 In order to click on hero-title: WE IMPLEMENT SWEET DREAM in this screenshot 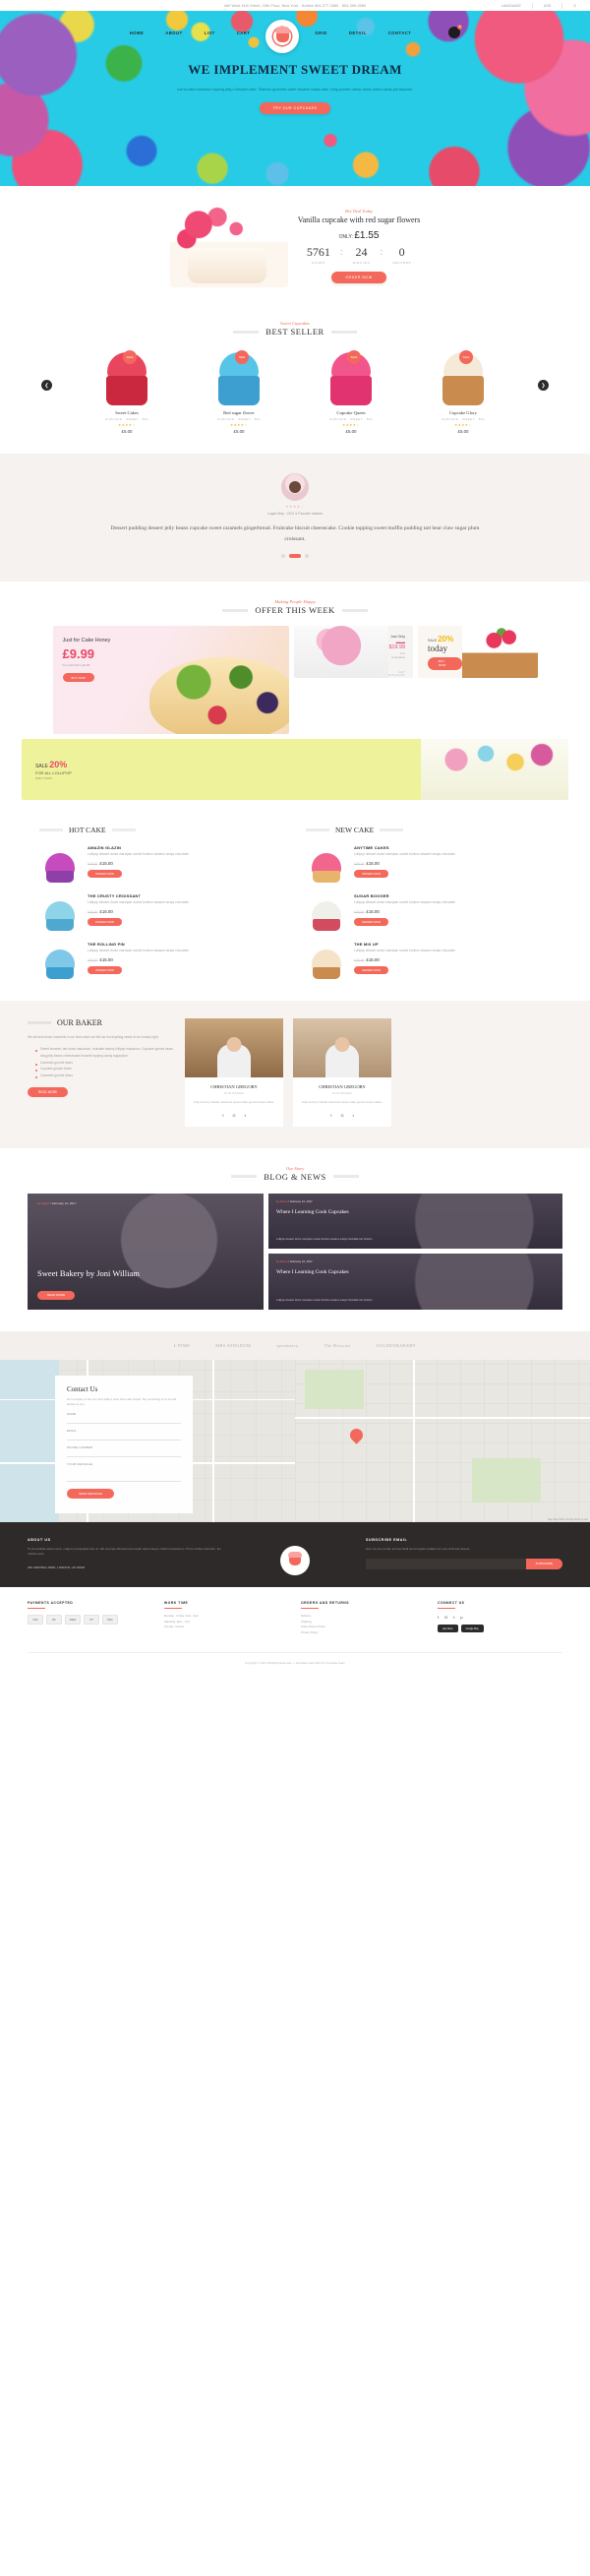, I will do `click(295, 69)`.